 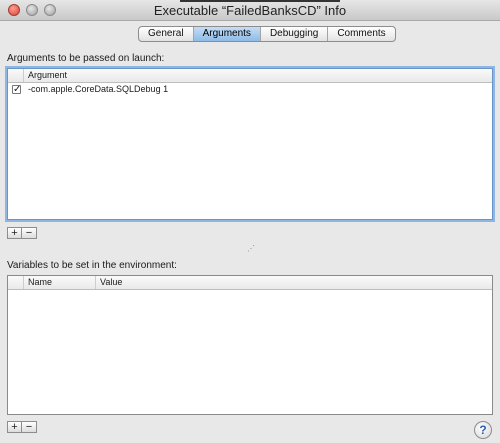 I want to click on help-button: ?, so click(x=483, y=430).